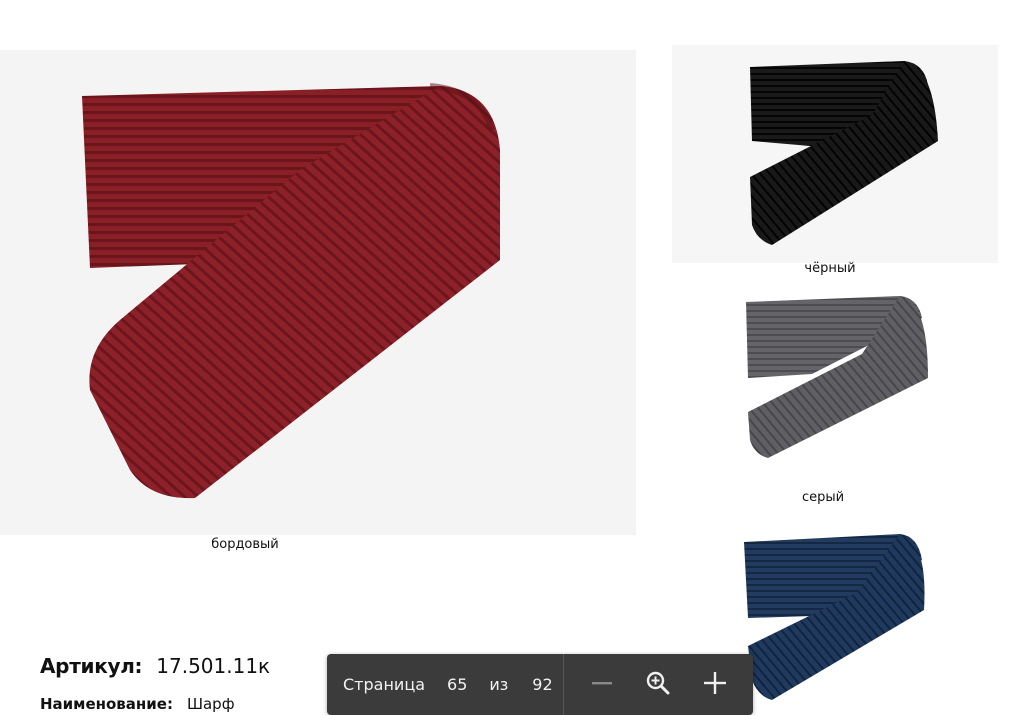  What do you see at coordinates (823, 497) in the screenshot?
I see `grey-color-caption: серый` at bounding box center [823, 497].